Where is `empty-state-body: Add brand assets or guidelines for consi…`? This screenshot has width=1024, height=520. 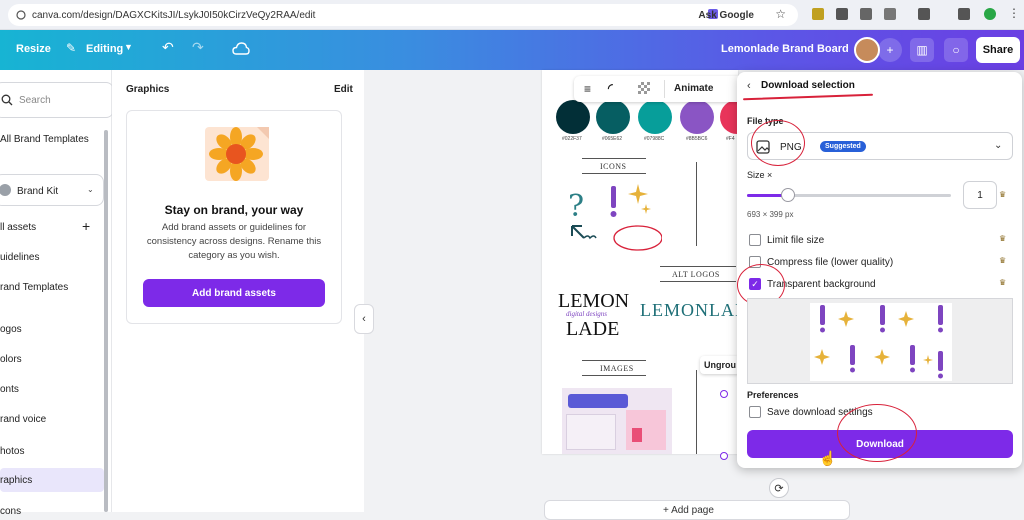 empty-state-body: Add brand assets or guidelines for consi… is located at coordinates (234, 241).